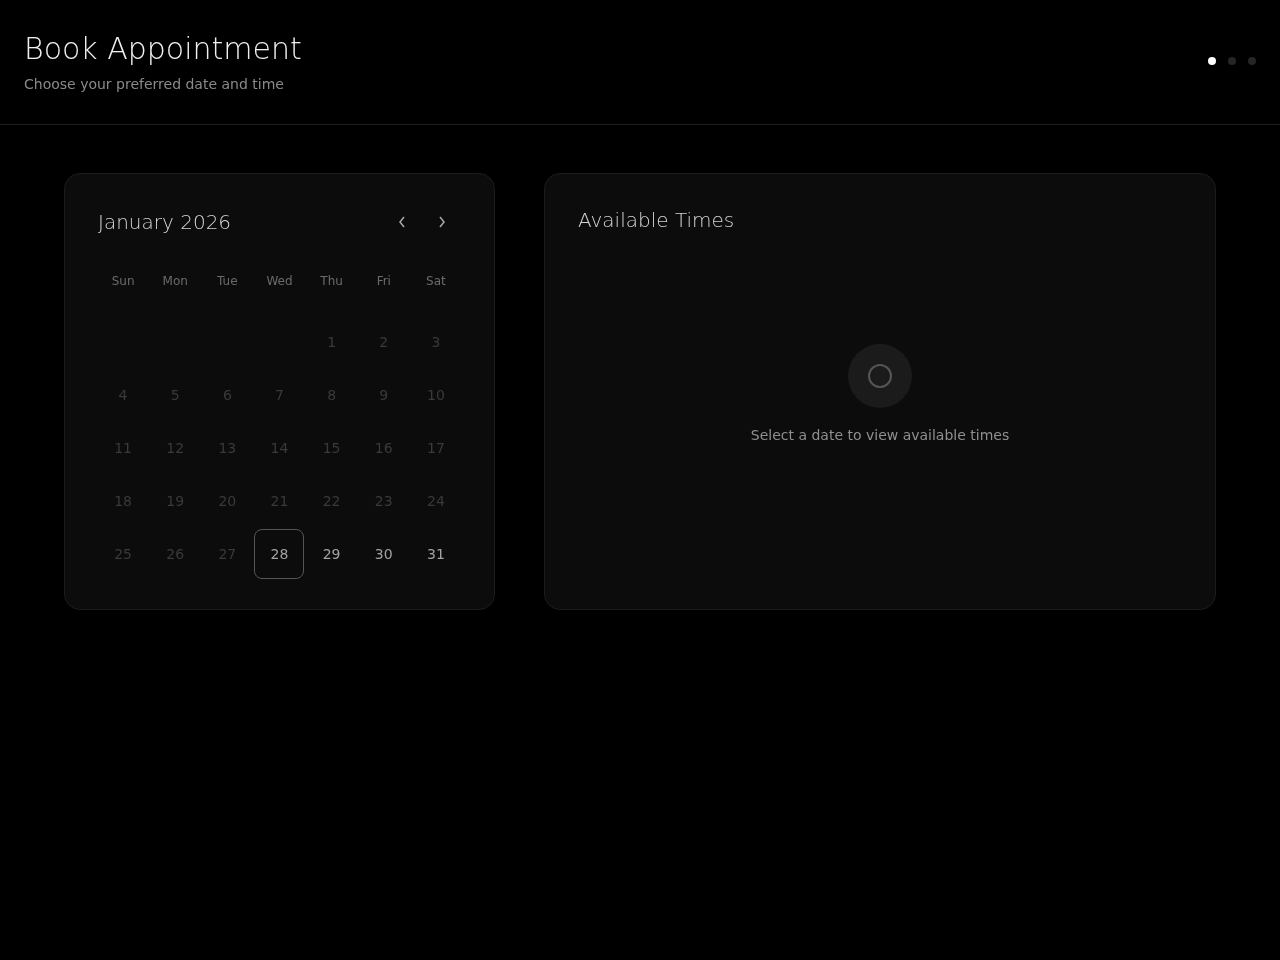 This screenshot has height=960, width=1280. What do you see at coordinates (163, 49) in the screenshot?
I see `page-title: Book Appointment` at bounding box center [163, 49].